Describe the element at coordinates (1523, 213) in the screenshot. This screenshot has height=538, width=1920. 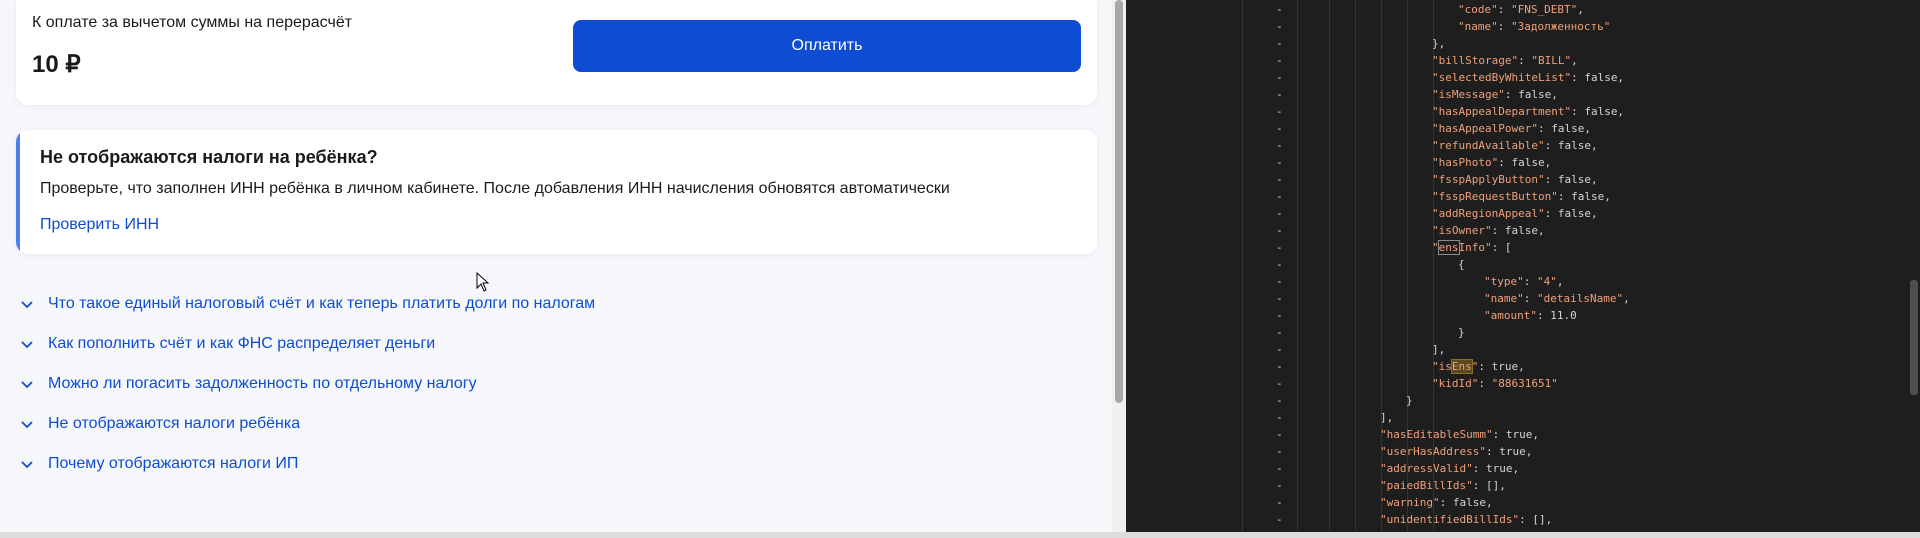
I see `code-line: - "addRegionAppeal": false,` at that location.